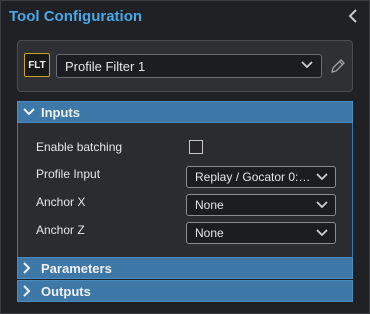  I want to click on chevron-left-icon, so click(352, 16).